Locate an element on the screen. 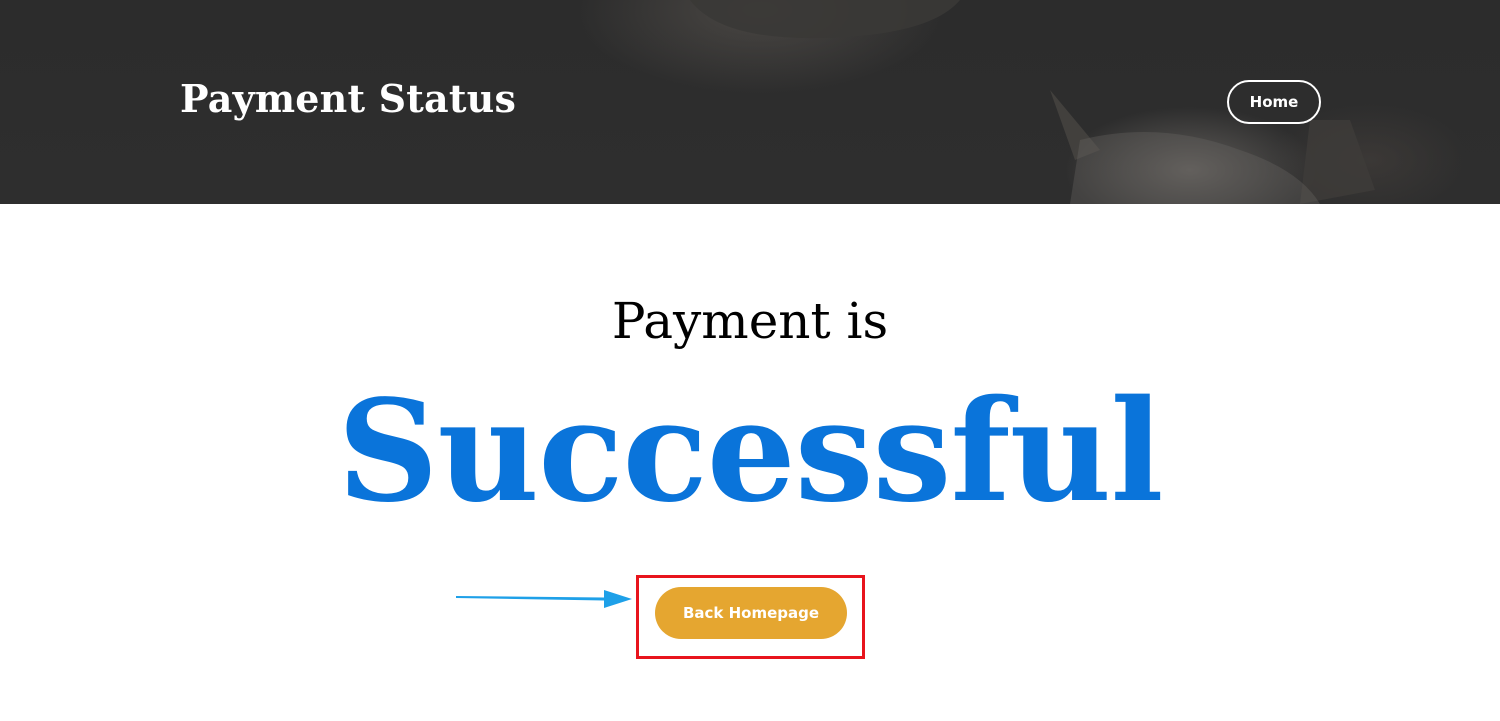 This screenshot has height=721, width=1500. nav-home-button: Home is located at coordinates (1274, 102).